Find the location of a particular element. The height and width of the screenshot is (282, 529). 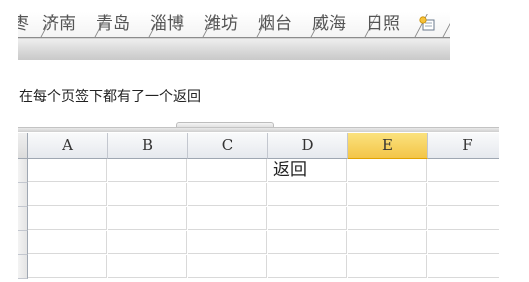

sheet-tab-partial: 枣 is located at coordinates (23, 24).